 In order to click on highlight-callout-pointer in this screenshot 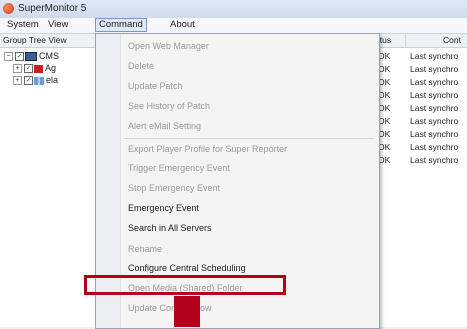, I will do `click(187, 311)`.